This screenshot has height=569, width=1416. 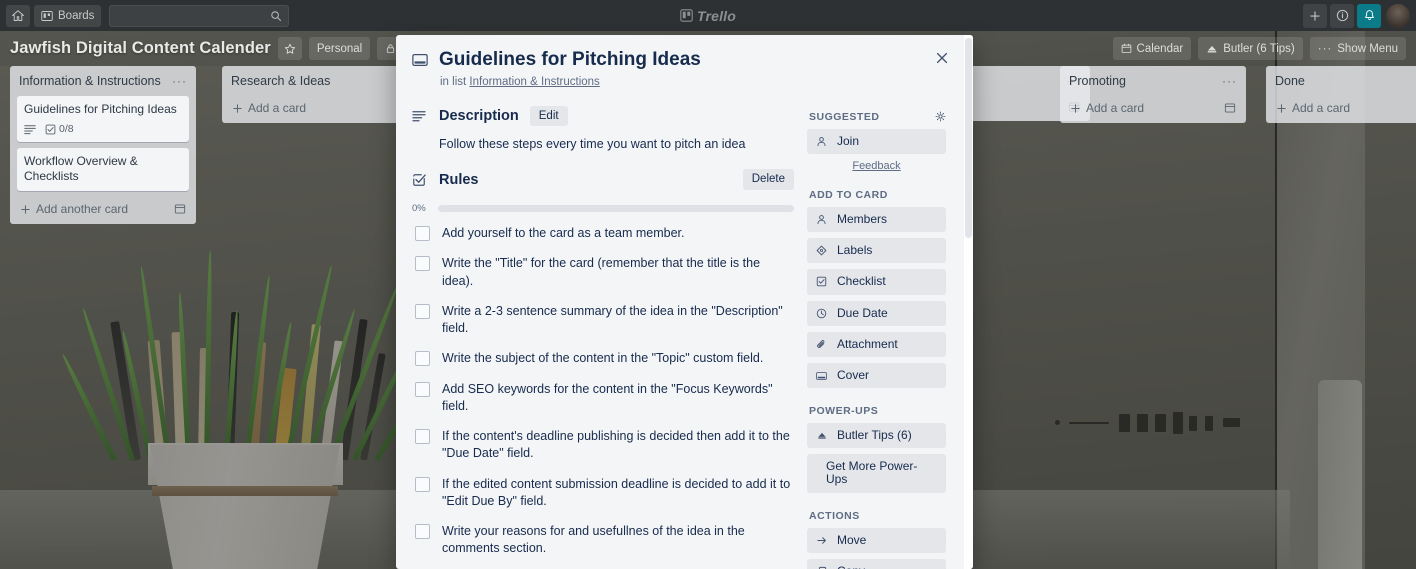 What do you see at coordinates (876, 141) in the screenshot?
I see `join-button: Join` at bounding box center [876, 141].